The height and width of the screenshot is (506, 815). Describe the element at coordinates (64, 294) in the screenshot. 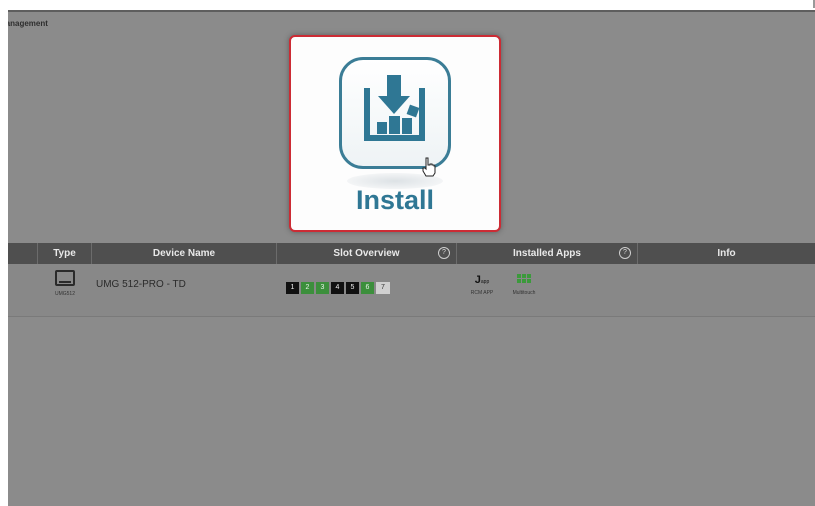

I see `device-type-label: UMG512` at that location.